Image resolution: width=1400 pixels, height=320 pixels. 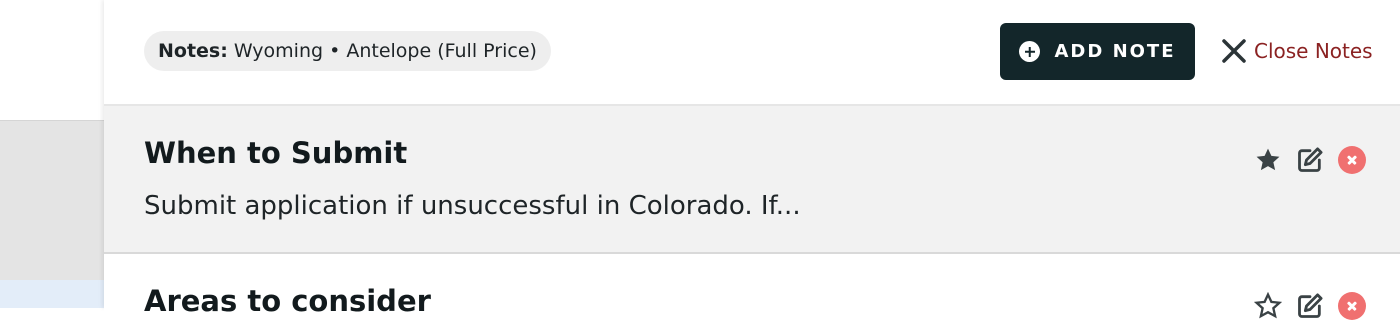 I want to click on close-icon, so click(x=1234, y=51).